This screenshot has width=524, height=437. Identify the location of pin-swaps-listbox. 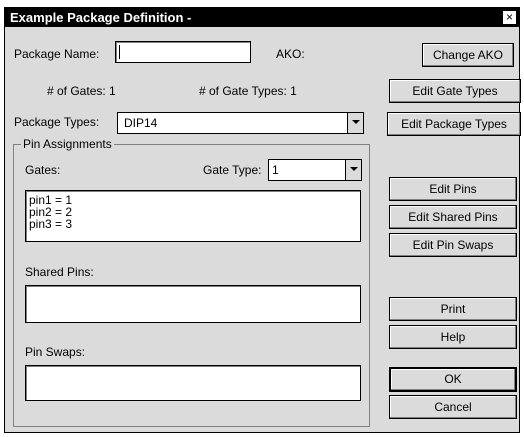
(193, 383).